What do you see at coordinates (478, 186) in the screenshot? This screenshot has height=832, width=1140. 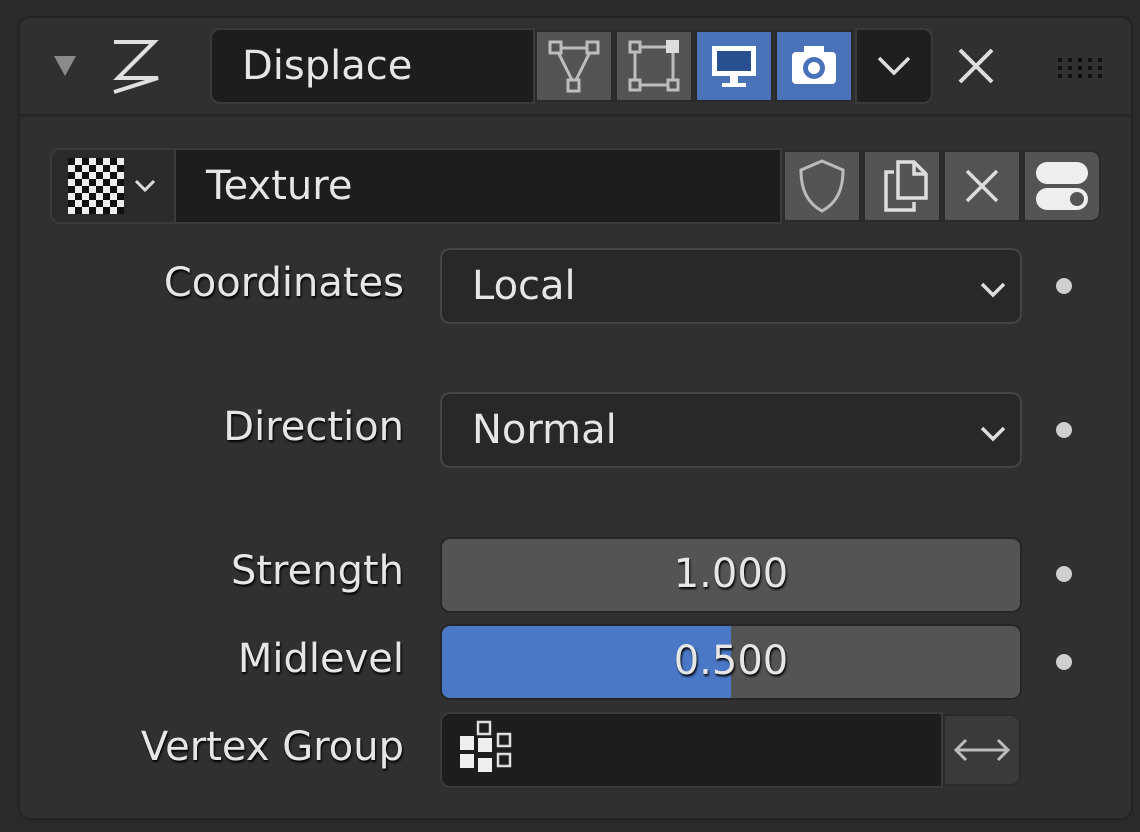 I see `texture-name-input: Texture` at bounding box center [478, 186].